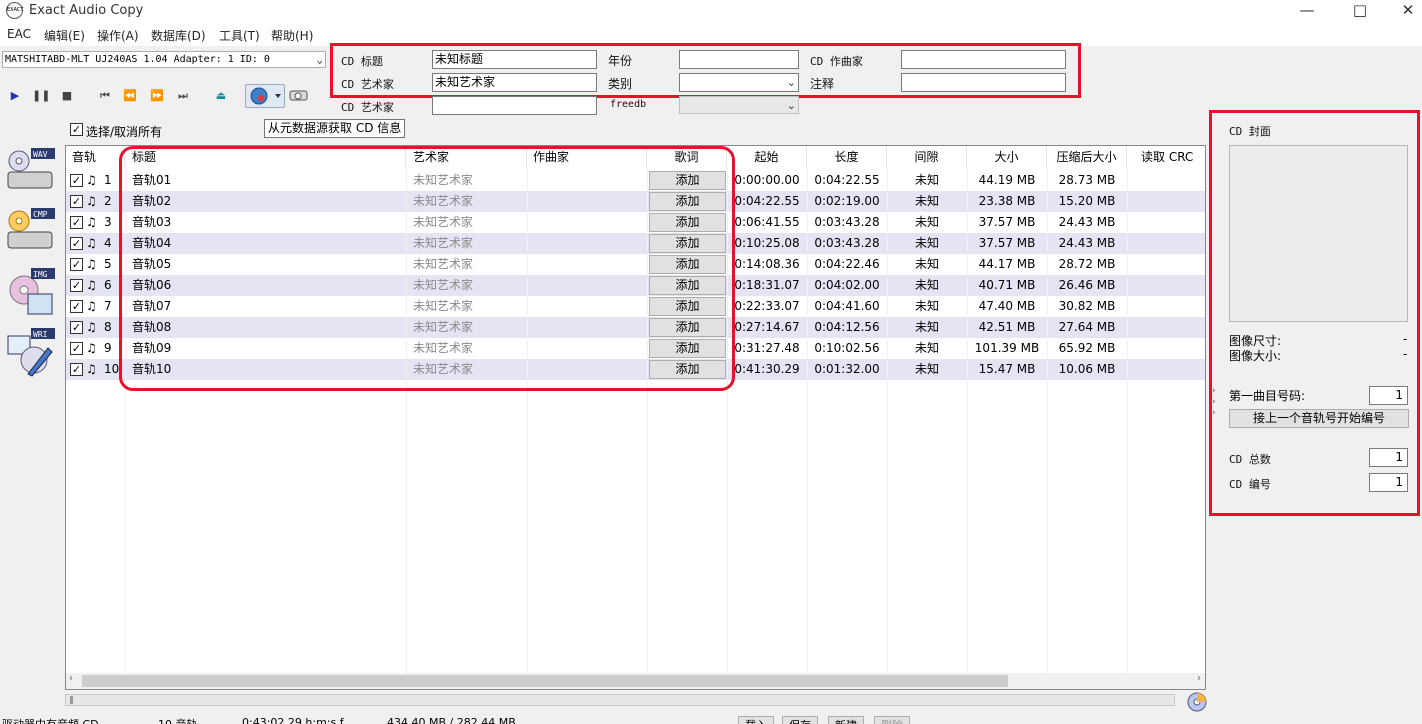 Image resolution: width=1422 pixels, height=724 pixels. I want to click on track-length: 0:04:22.55, so click(847, 180).